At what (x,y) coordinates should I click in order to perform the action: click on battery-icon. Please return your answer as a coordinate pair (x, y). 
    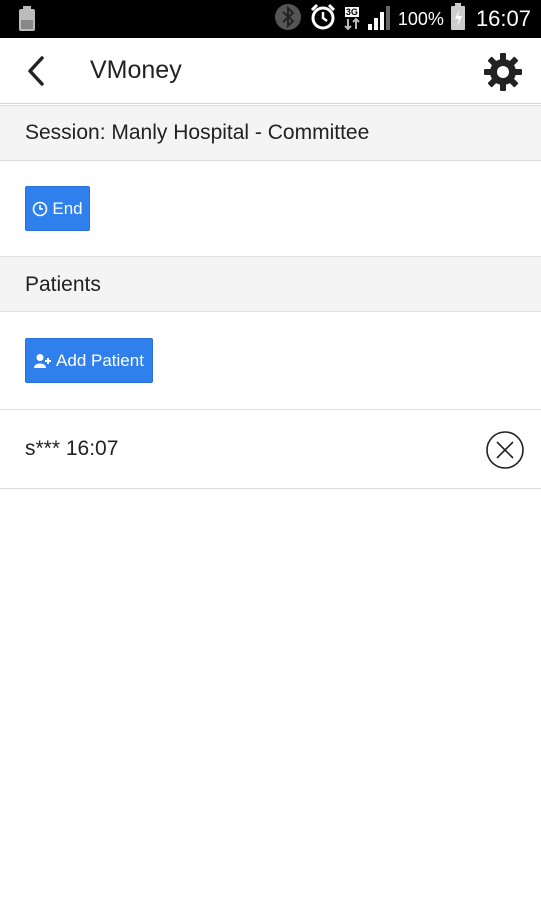
    Looking at the image, I should click on (458, 19).